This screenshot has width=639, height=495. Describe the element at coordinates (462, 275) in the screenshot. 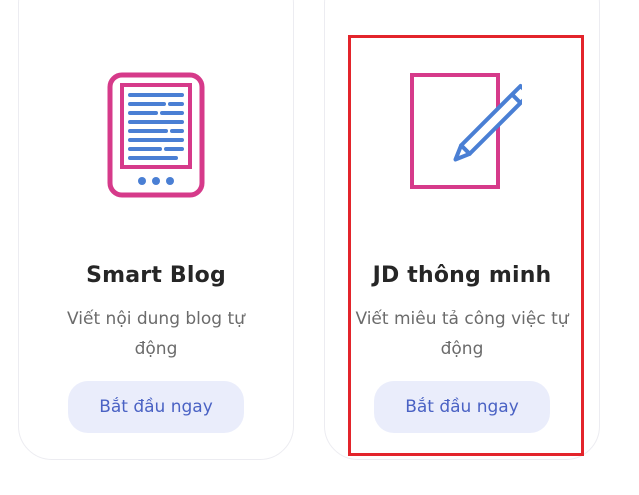

I see `card-title: JD thông minh` at that location.